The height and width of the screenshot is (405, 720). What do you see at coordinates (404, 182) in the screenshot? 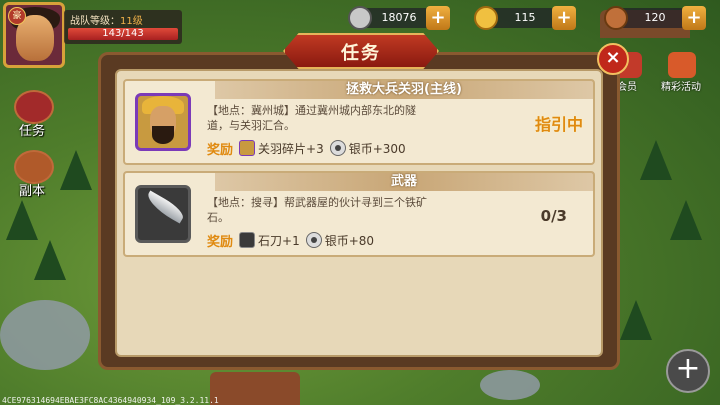
I see `quest-title: 武器` at bounding box center [404, 182].